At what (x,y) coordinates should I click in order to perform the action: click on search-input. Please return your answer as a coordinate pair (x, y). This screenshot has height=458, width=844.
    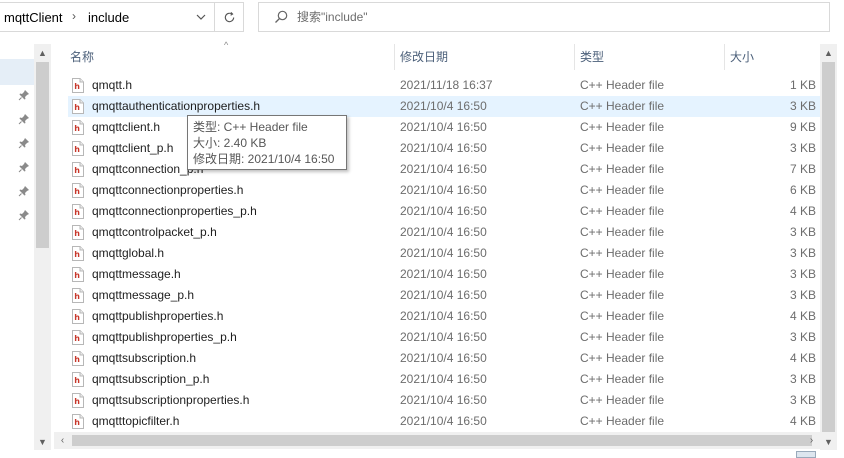
    Looking at the image, I should click on (547, 17).